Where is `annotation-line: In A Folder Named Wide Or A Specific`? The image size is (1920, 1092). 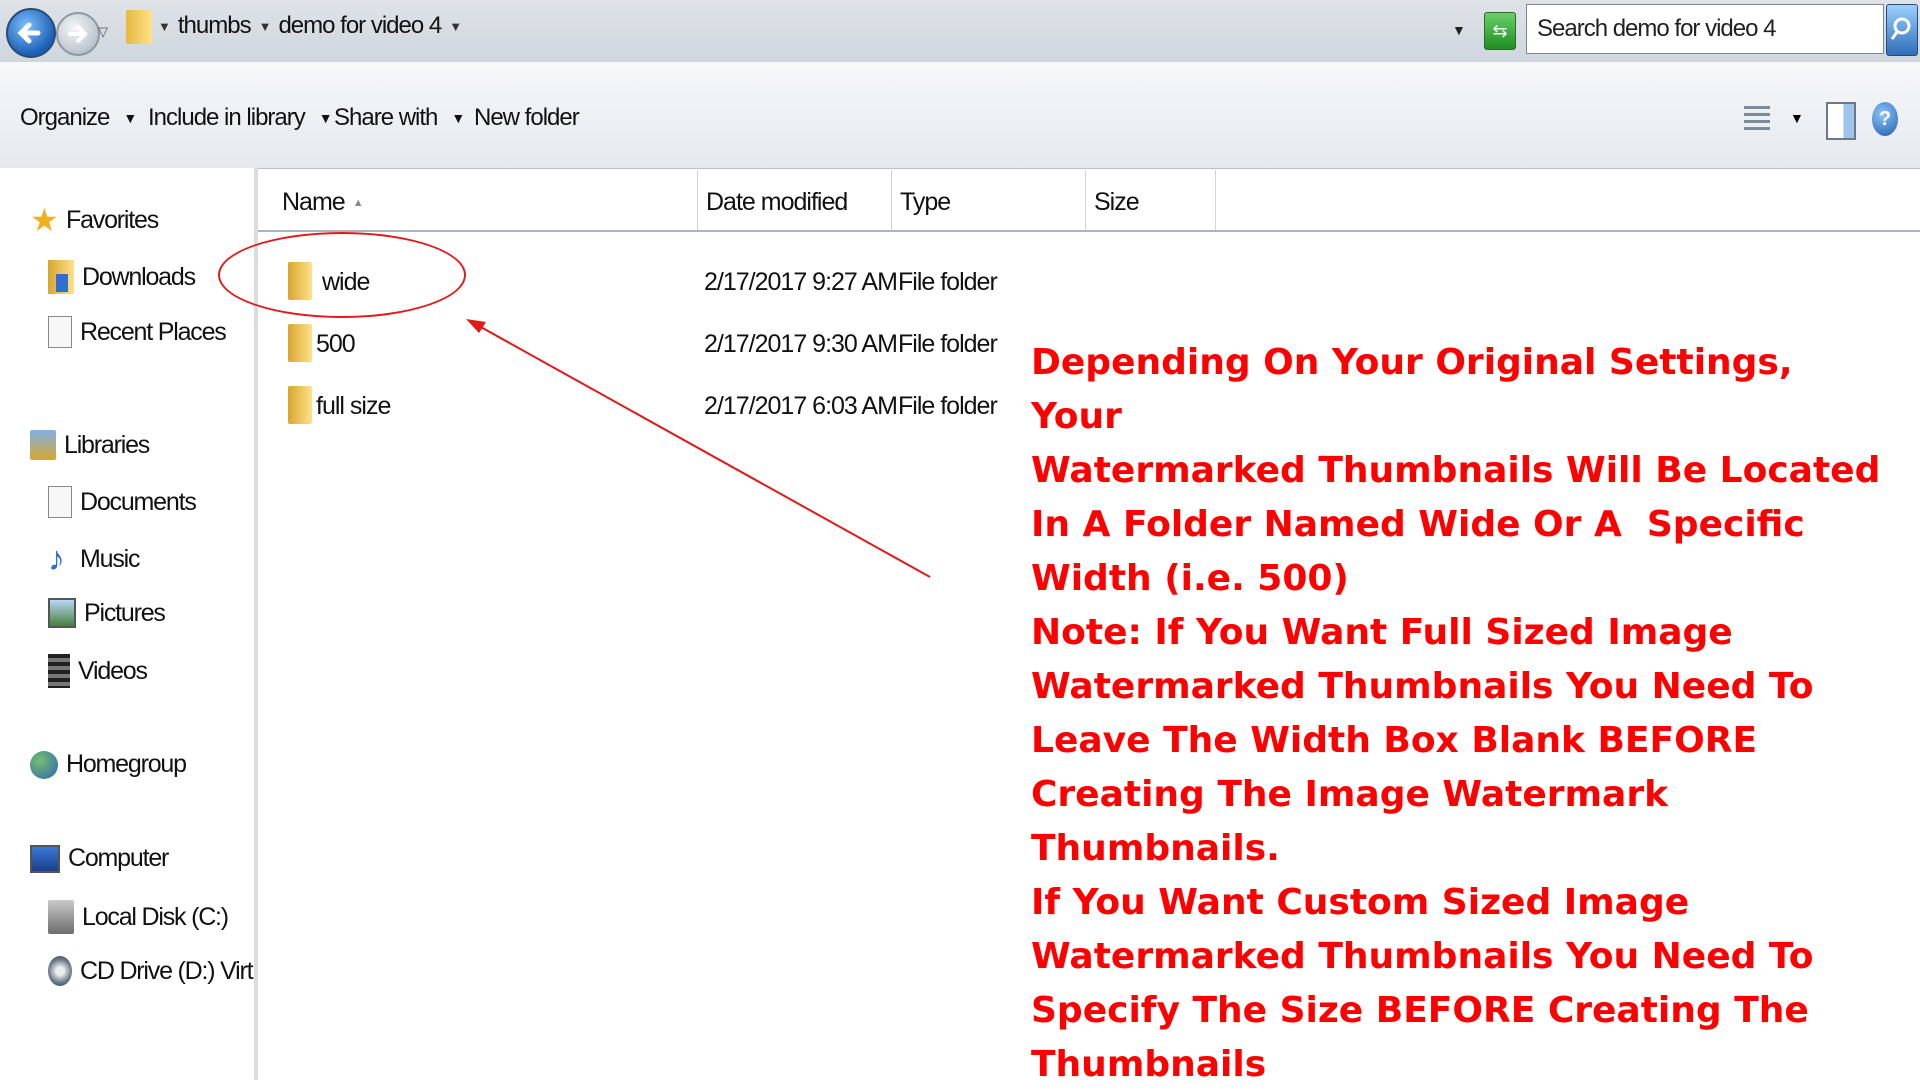
annotation-line: In A Folder Named Wide Or A Specific is located at coordinates (1418, 524).